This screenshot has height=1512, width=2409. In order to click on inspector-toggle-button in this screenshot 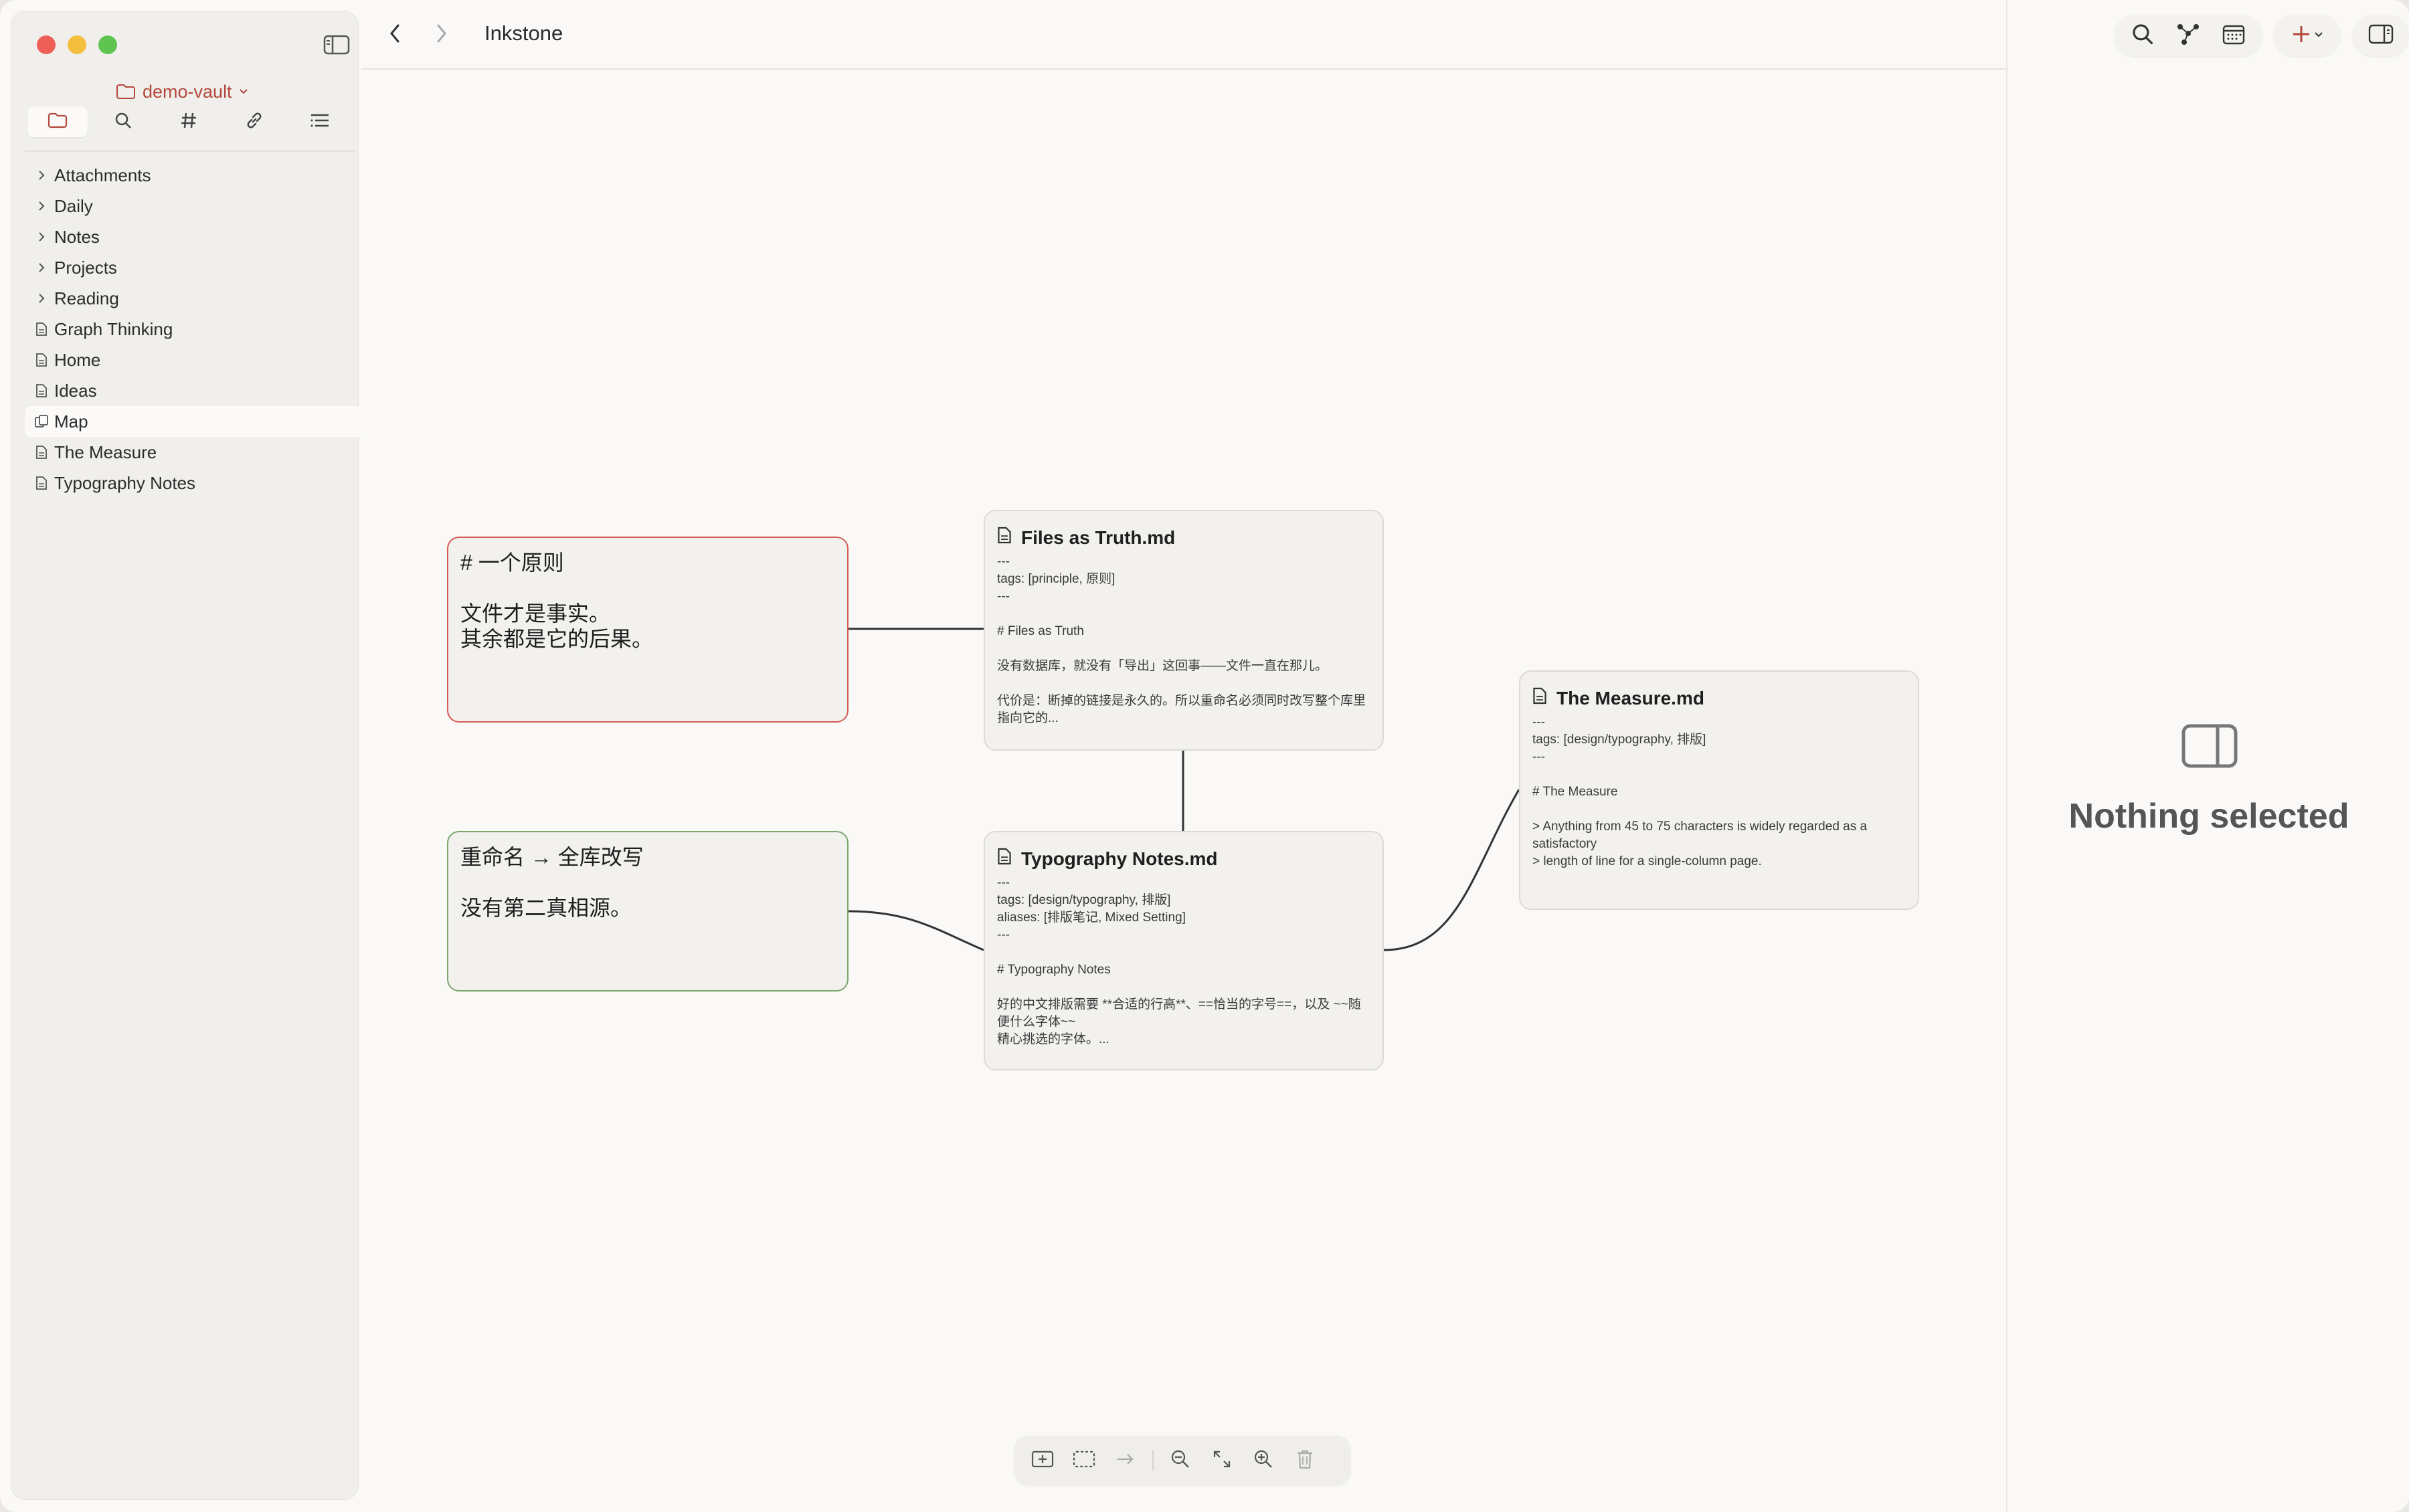, I will do `click(2380, 35)`.